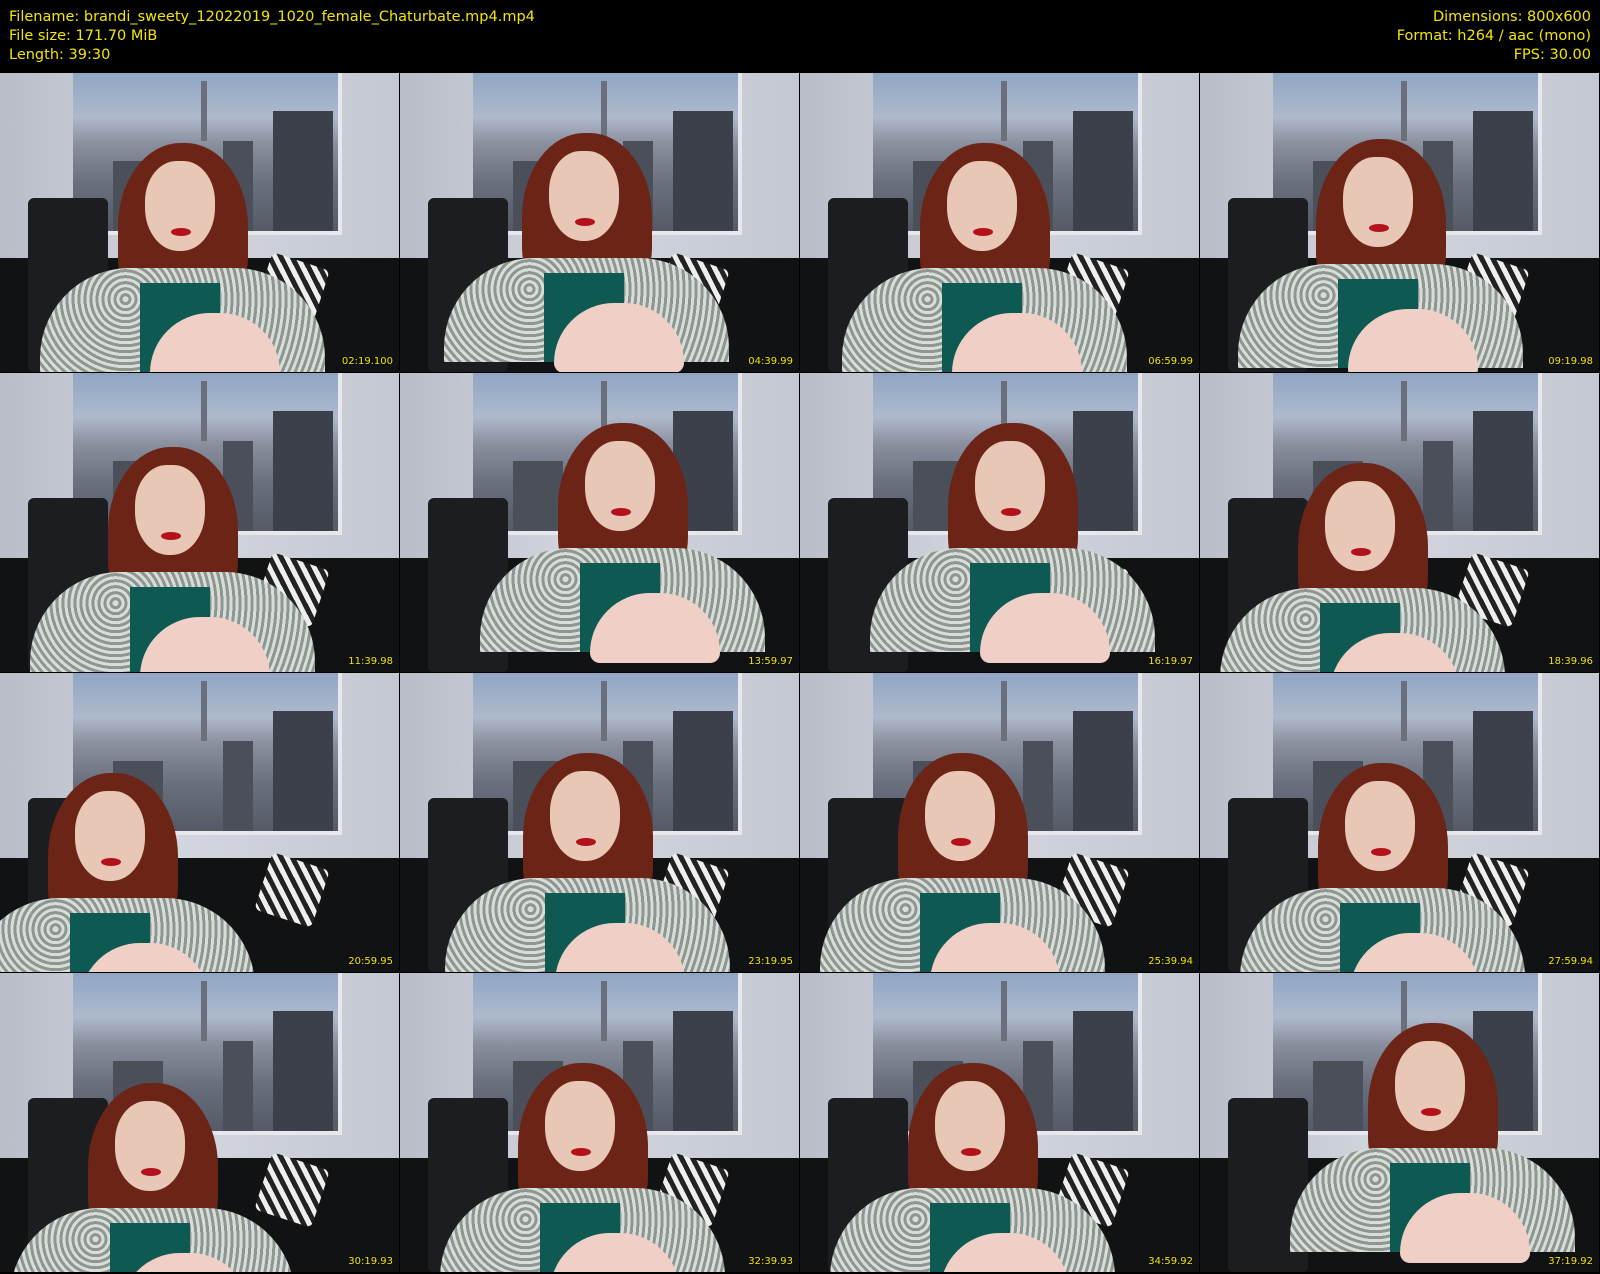  What do you see at coordinates (1170, 1261) in the screenshot?
I see `timestamp-label: 34:59.92` at bounding box center [1170, 1261].